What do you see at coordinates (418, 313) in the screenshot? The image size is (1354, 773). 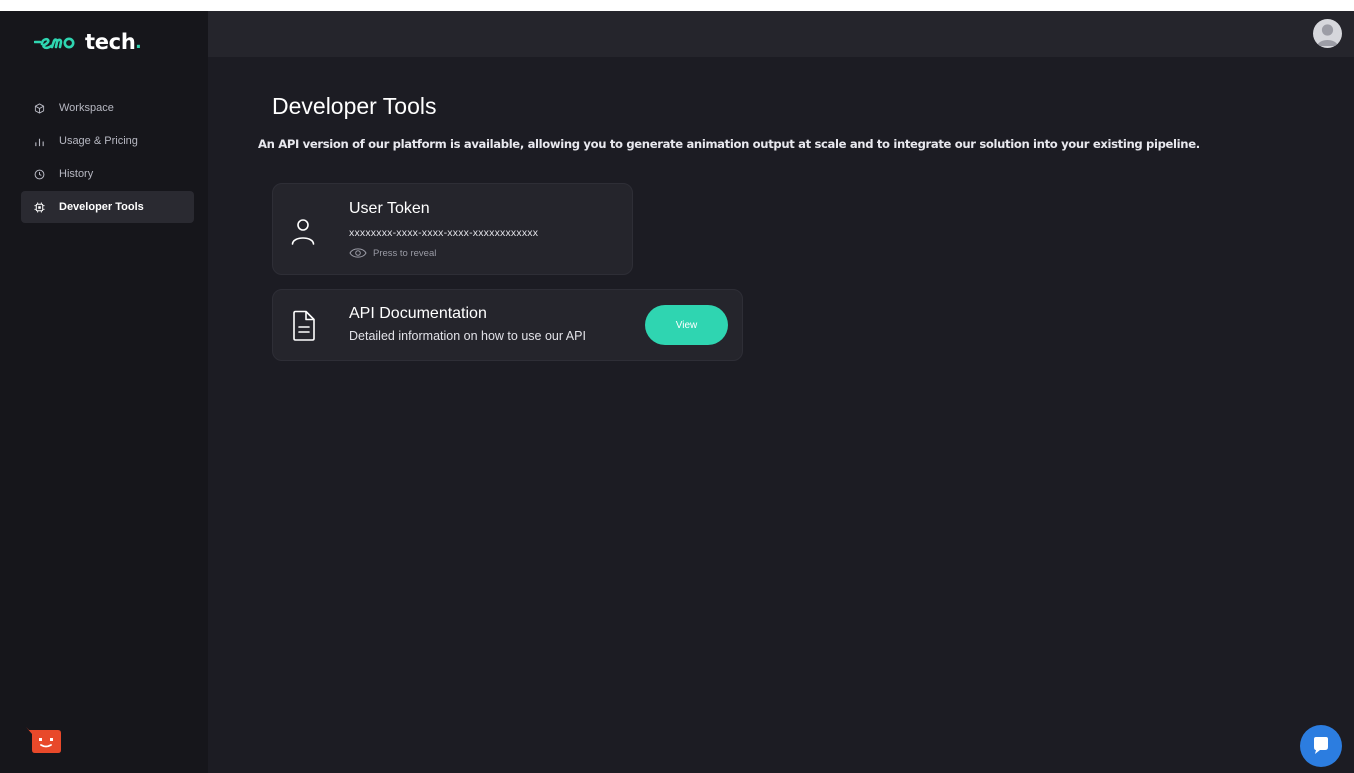 I see `api-documentation-title: API Documentation` at bounding box center [418, 313].